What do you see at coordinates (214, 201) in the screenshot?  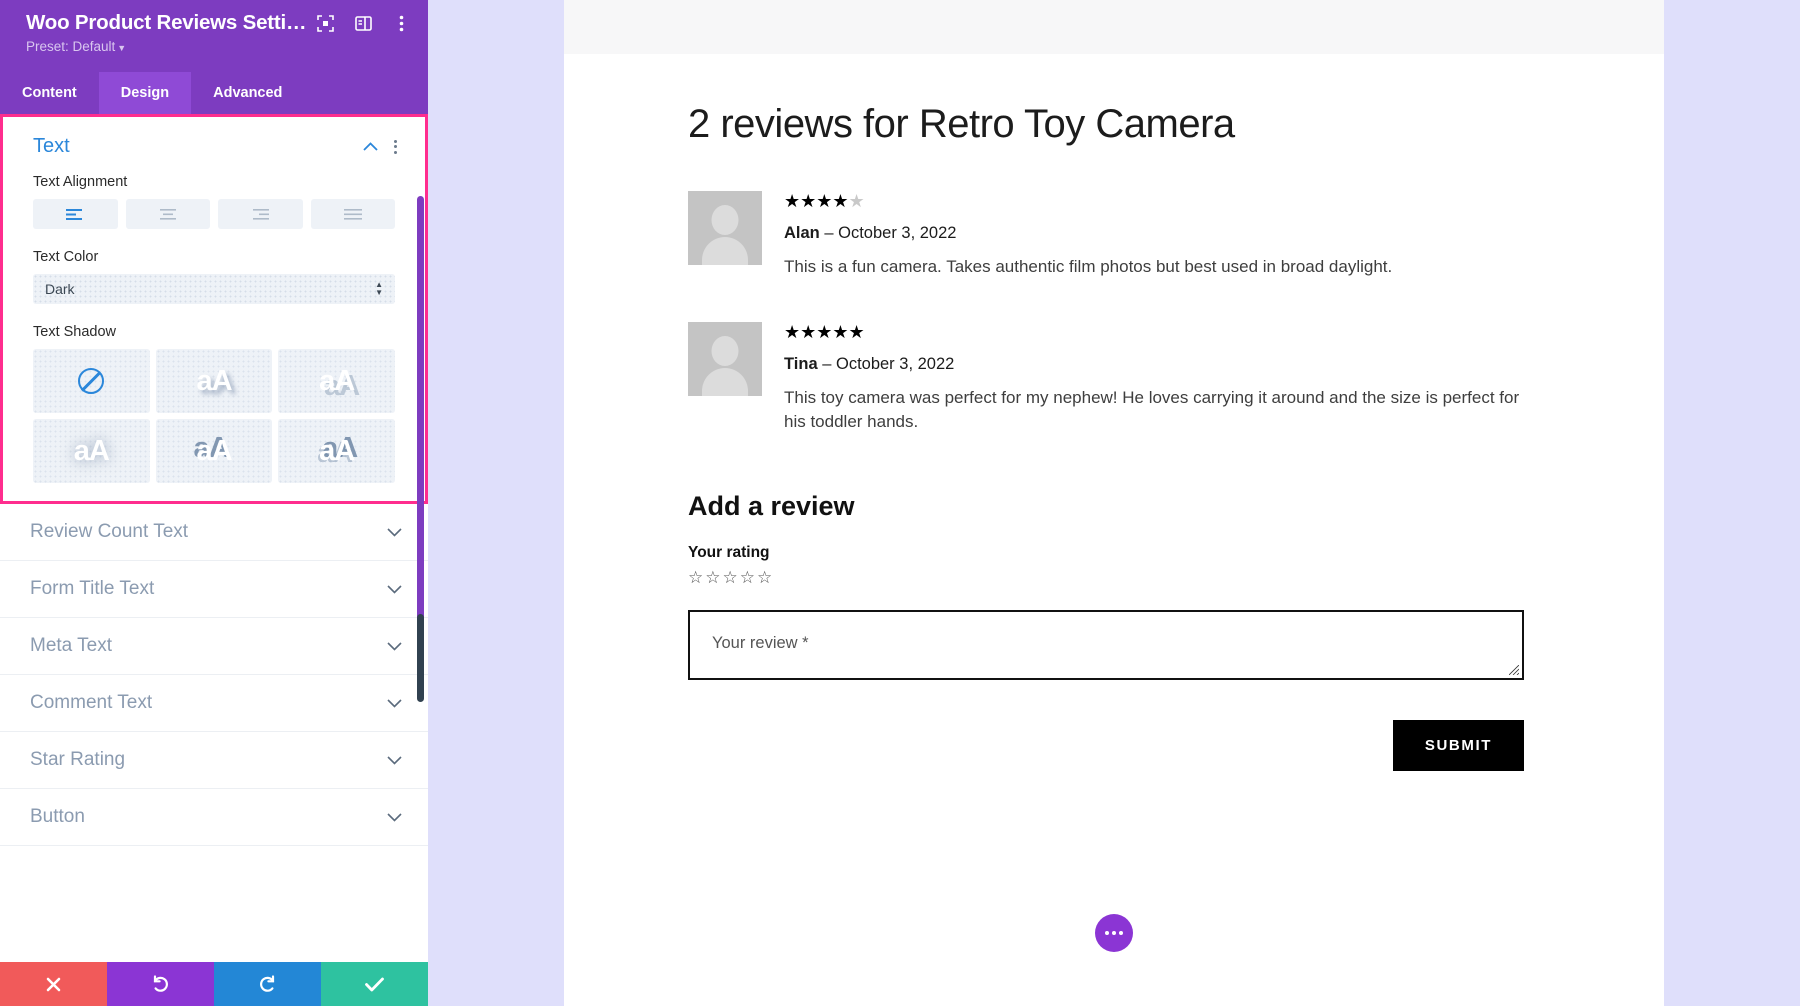 I see `field-text-alignment: Text Alignment` at bounding box center [214, 201].